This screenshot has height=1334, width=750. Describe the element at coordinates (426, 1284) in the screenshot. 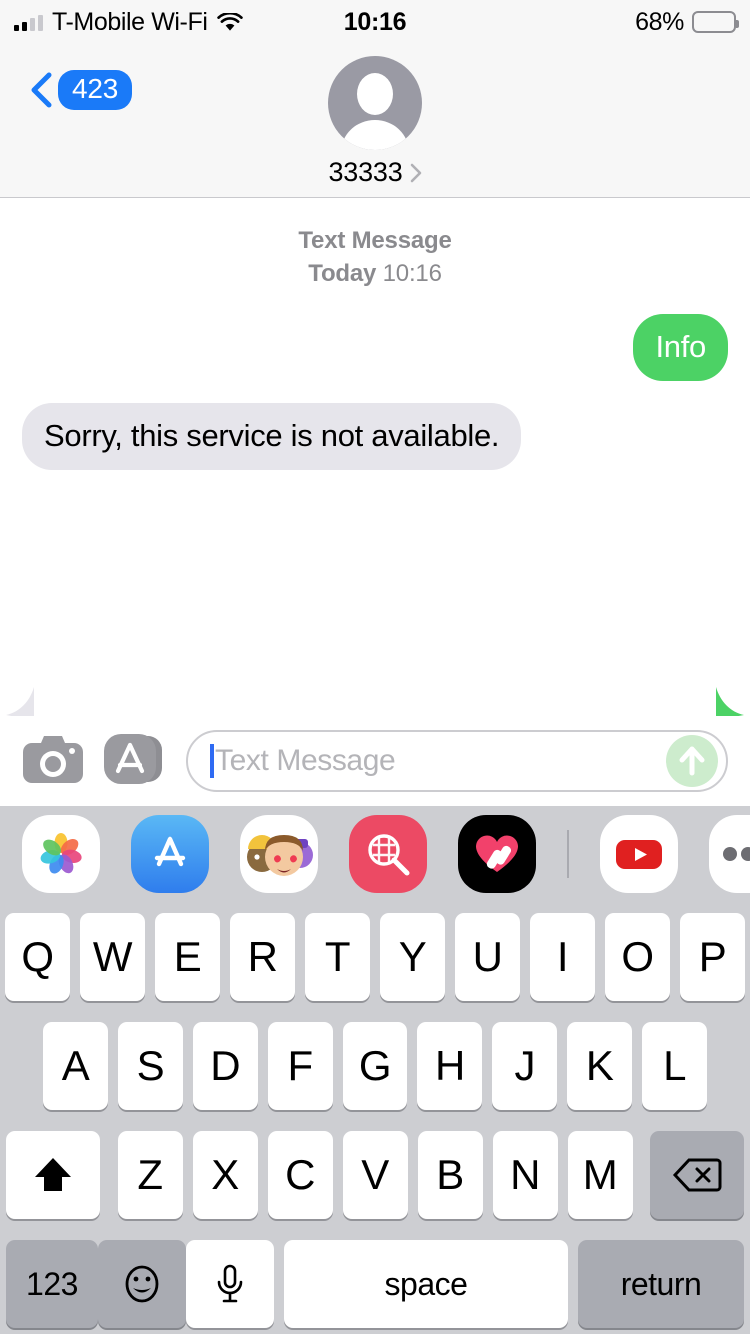

I see `space-key: space` at that location.